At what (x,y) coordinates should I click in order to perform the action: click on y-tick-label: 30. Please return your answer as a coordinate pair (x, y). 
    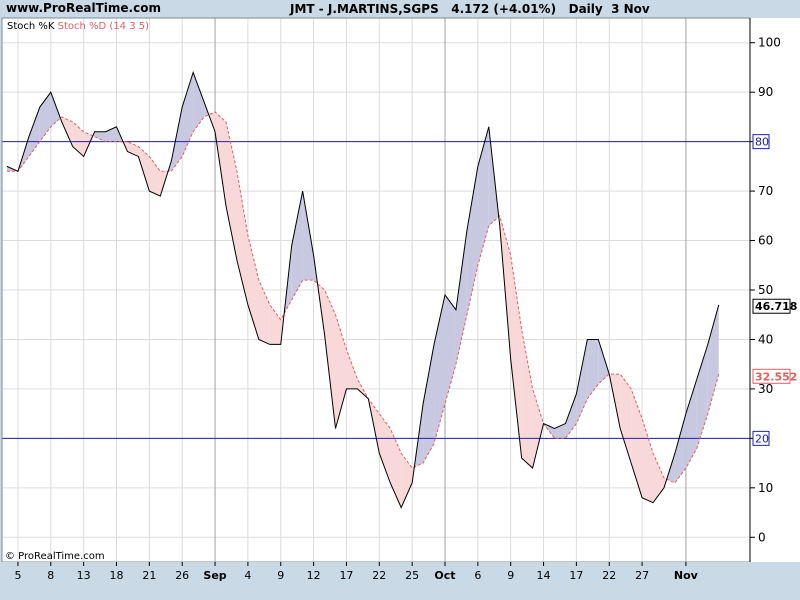
    Looking at the image, I should click on (765, 389).